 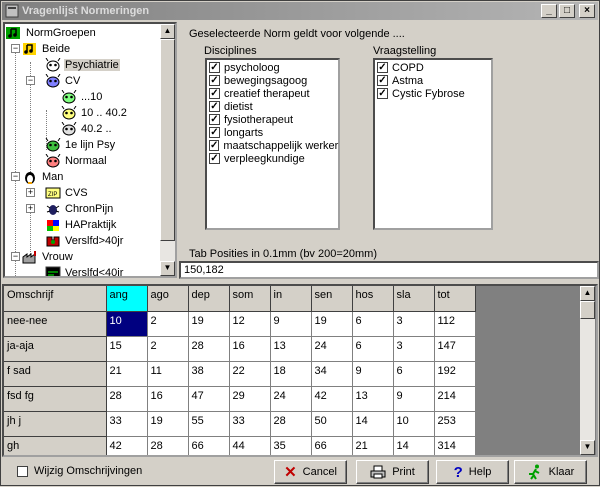 I want to click on grid-cell-selected: 10, so click(x=127, y=324).